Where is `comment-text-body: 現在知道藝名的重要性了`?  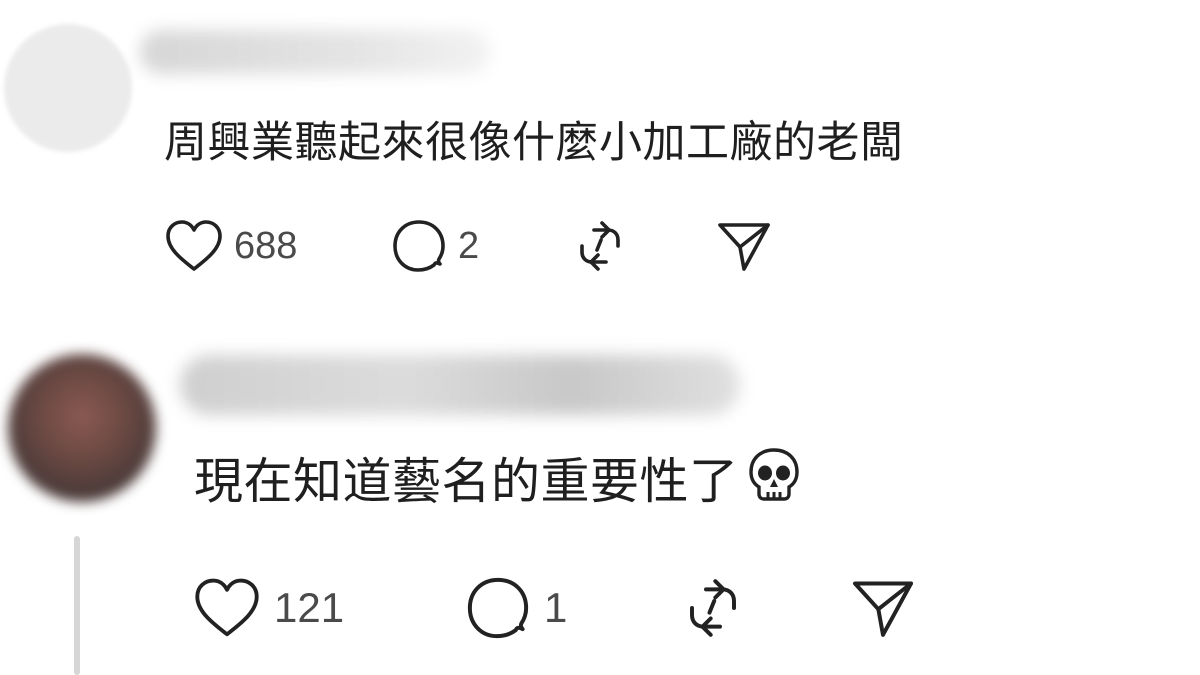
comment-text-body: 現在知道藝名的重要性了 is located at coordinates (466, 481).